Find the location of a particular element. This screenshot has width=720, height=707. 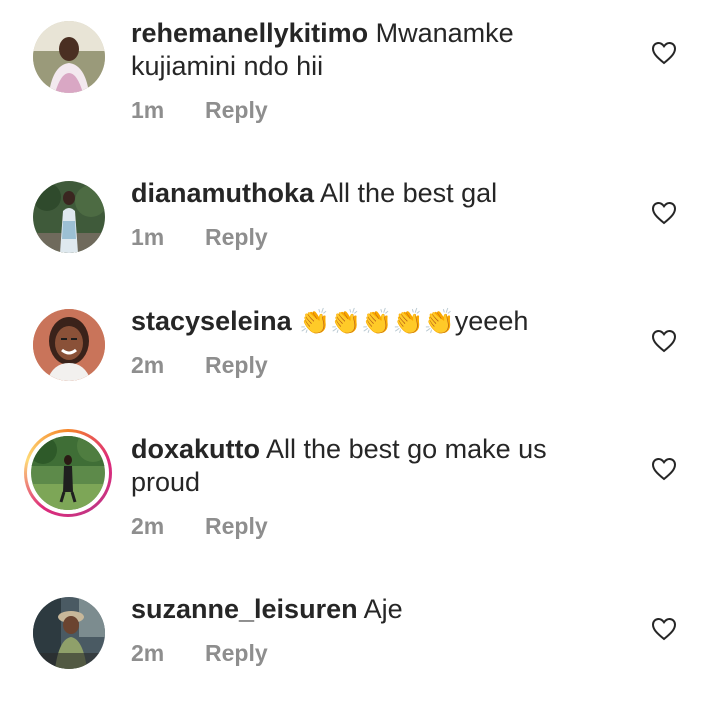

comment-username: doxakutto is located at coordinates (195, 449).